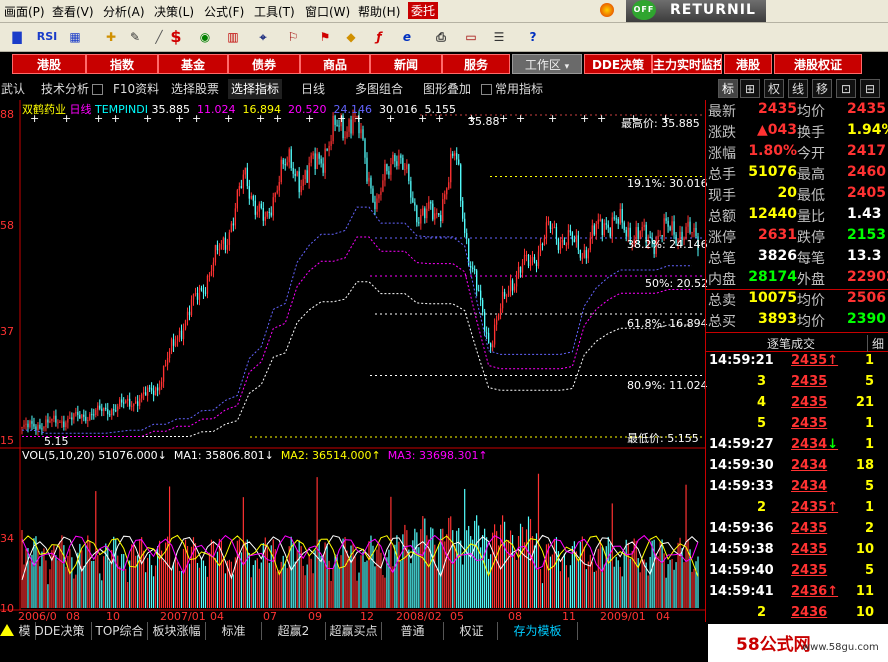 This screenshot has height=662, width=888. I want to click on diamond-icon: ◆, so click(351, 37).